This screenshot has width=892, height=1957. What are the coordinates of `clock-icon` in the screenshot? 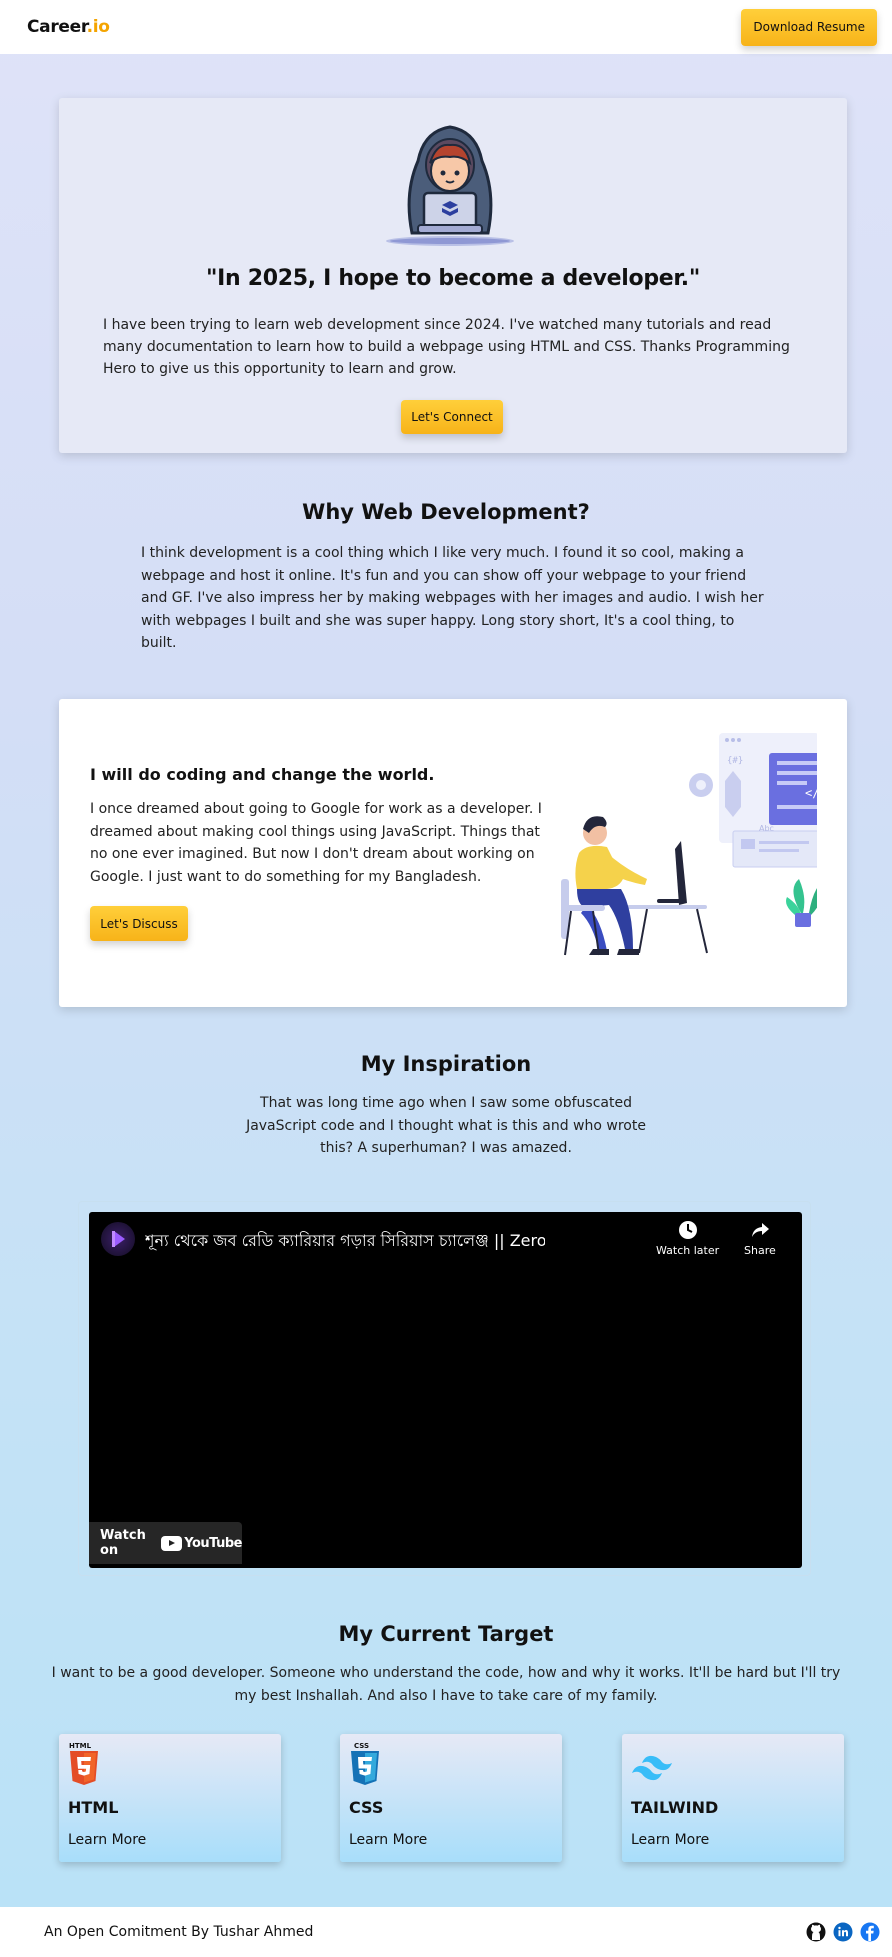 It's located at (687, 1230).